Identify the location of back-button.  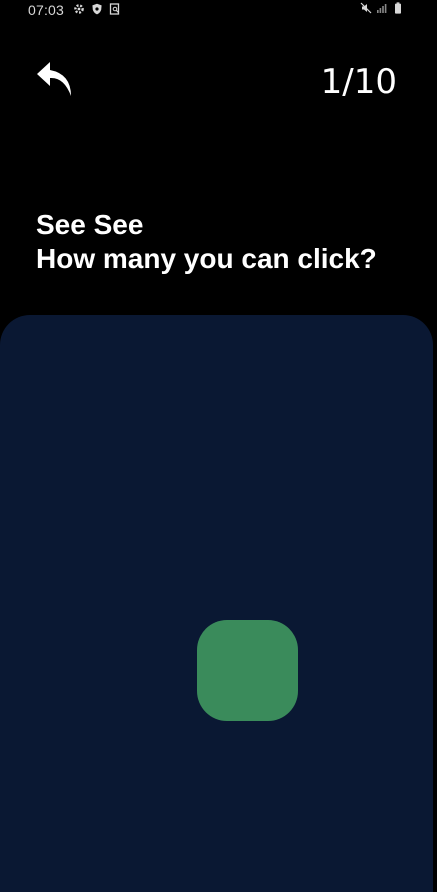
(56, 80).